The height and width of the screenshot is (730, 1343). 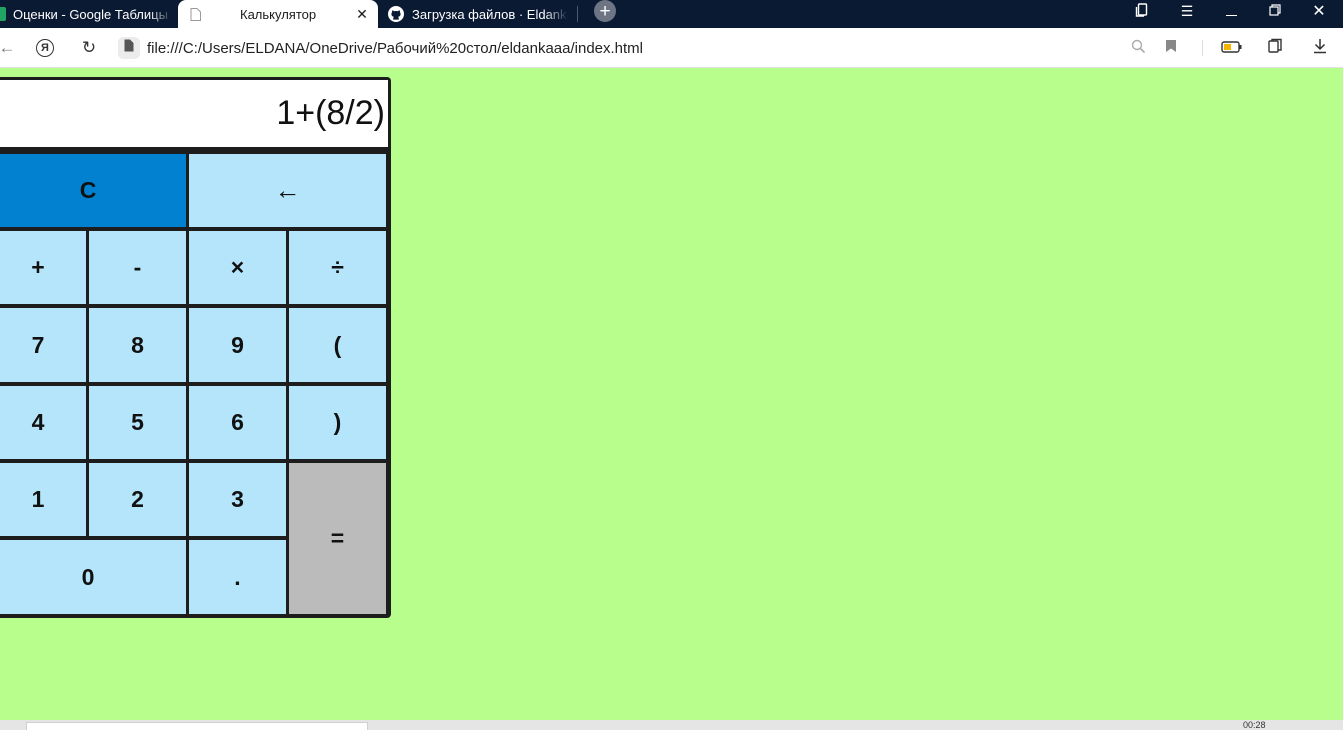 What do you see at coordinates (237, 345) in the screenshot?
I see `digit-9-button: 9` at bounding box center [237, 345].